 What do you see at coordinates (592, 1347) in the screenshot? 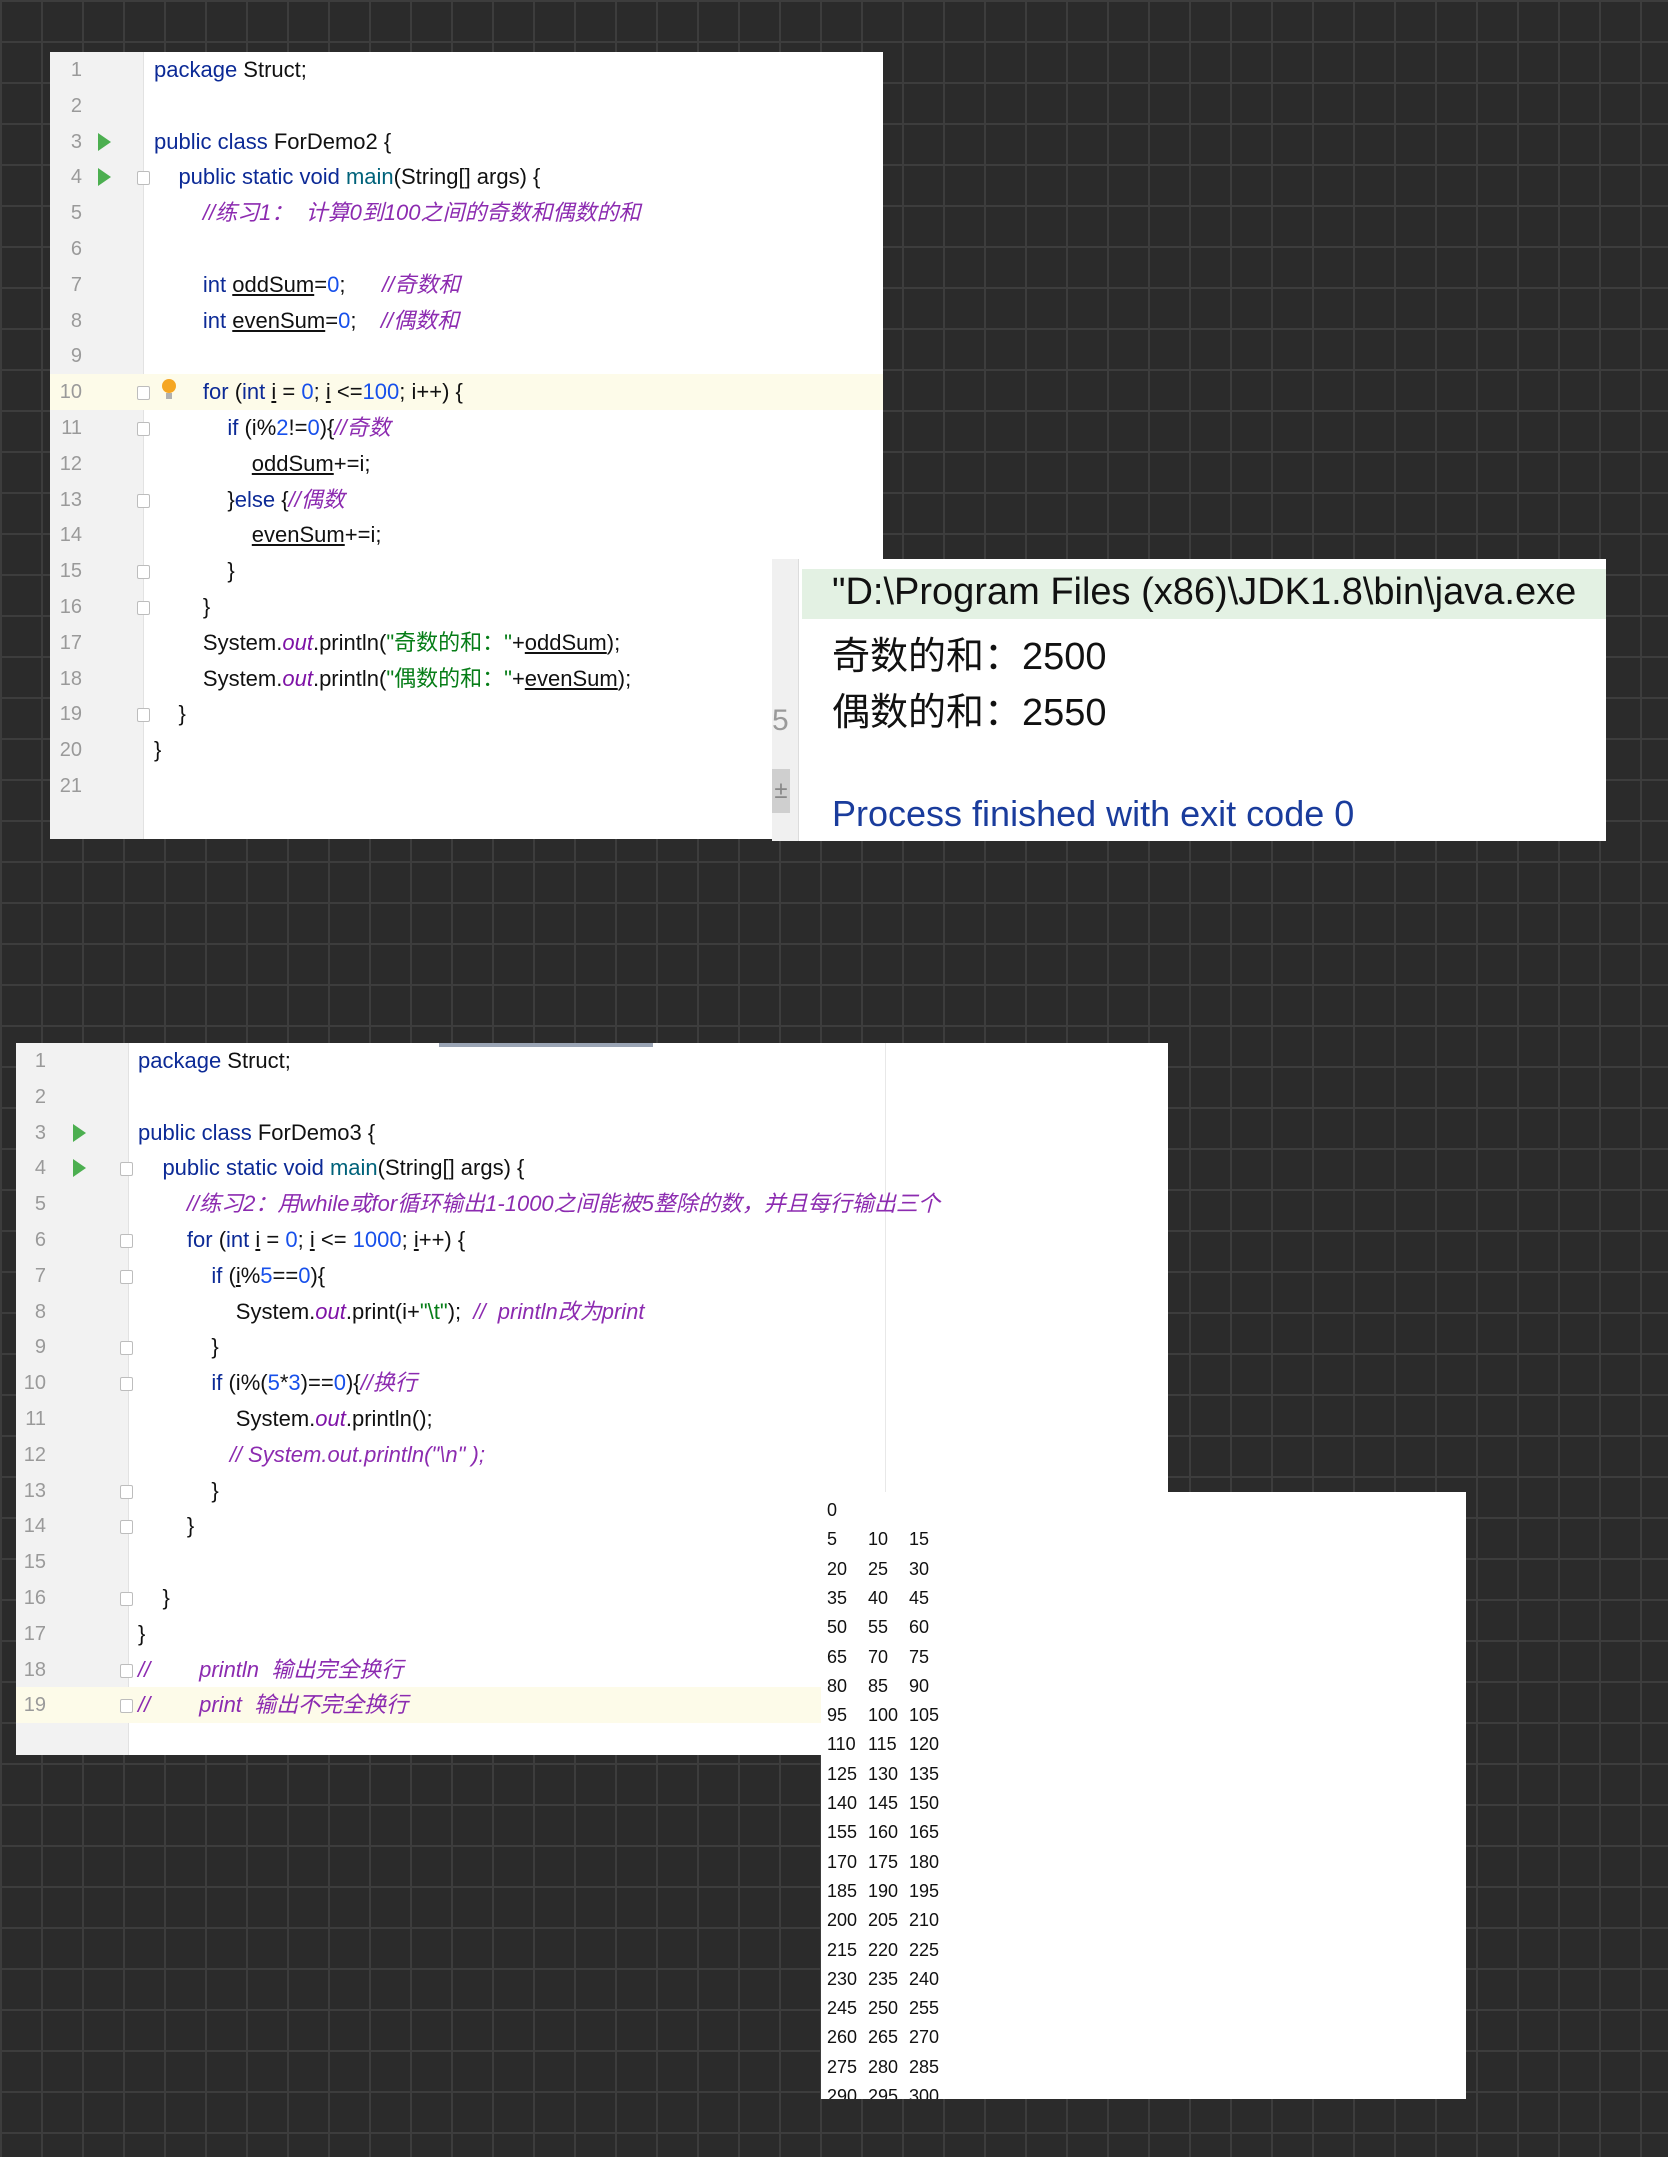
I see `code-line: 9 }` at bounding box center [592, 1347].